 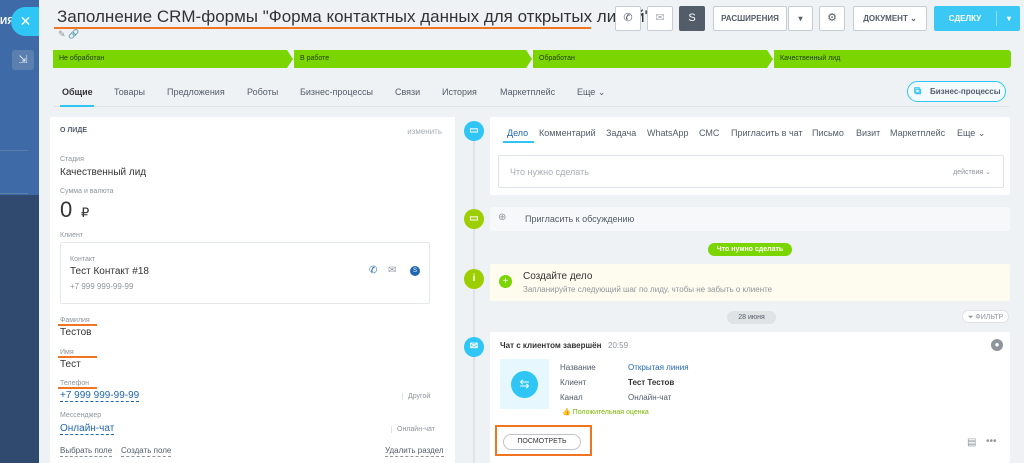 I want to click on document-button: ДОКУМЕНТ ⌄, so click(x=890, y=18).